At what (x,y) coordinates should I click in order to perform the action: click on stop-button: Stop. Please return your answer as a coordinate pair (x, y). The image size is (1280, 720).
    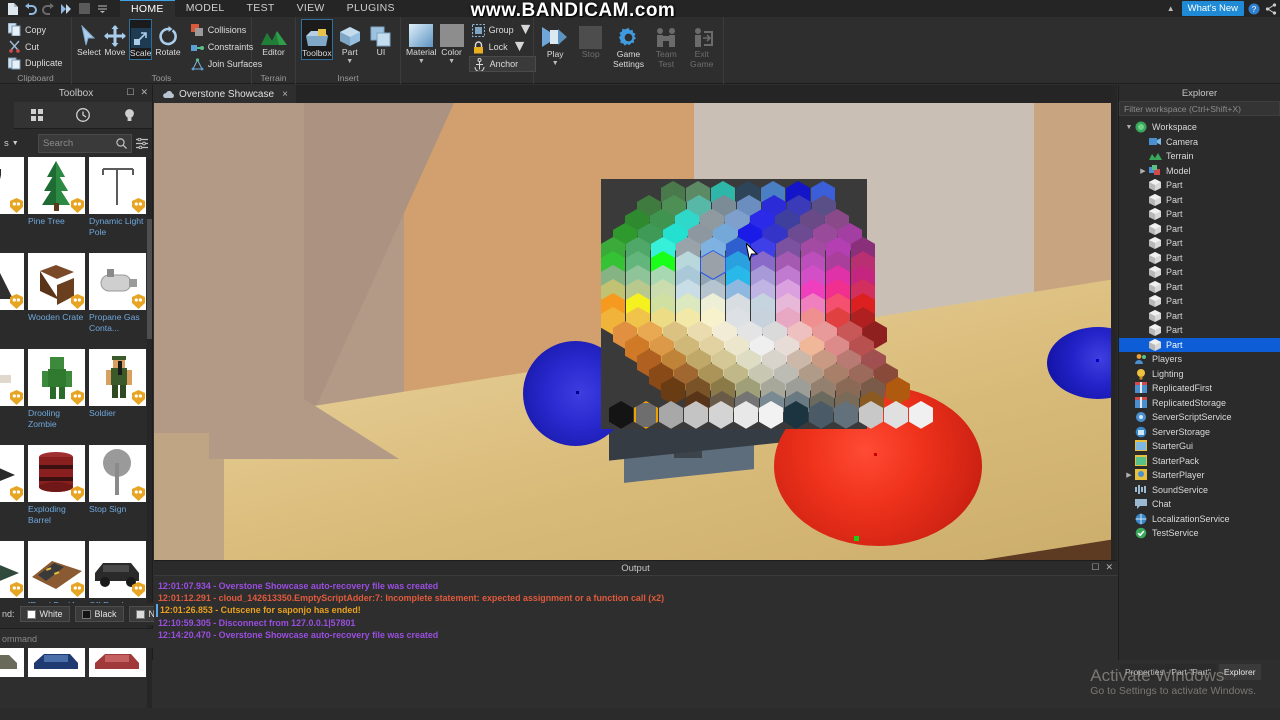
    Looking at the image, I should click on (591, 40).